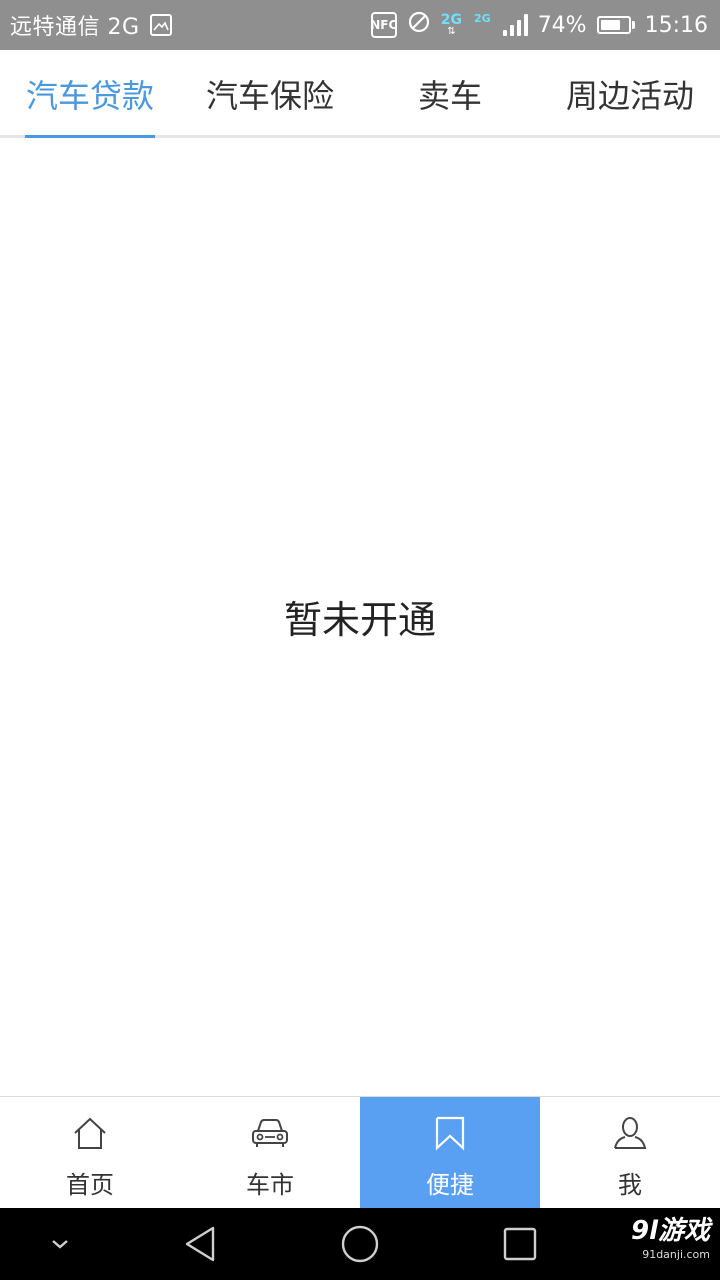  Describe the element at coordinates (676, 1254) in the screenshot. I see `watermark-sub: 91danji.com` at that location.